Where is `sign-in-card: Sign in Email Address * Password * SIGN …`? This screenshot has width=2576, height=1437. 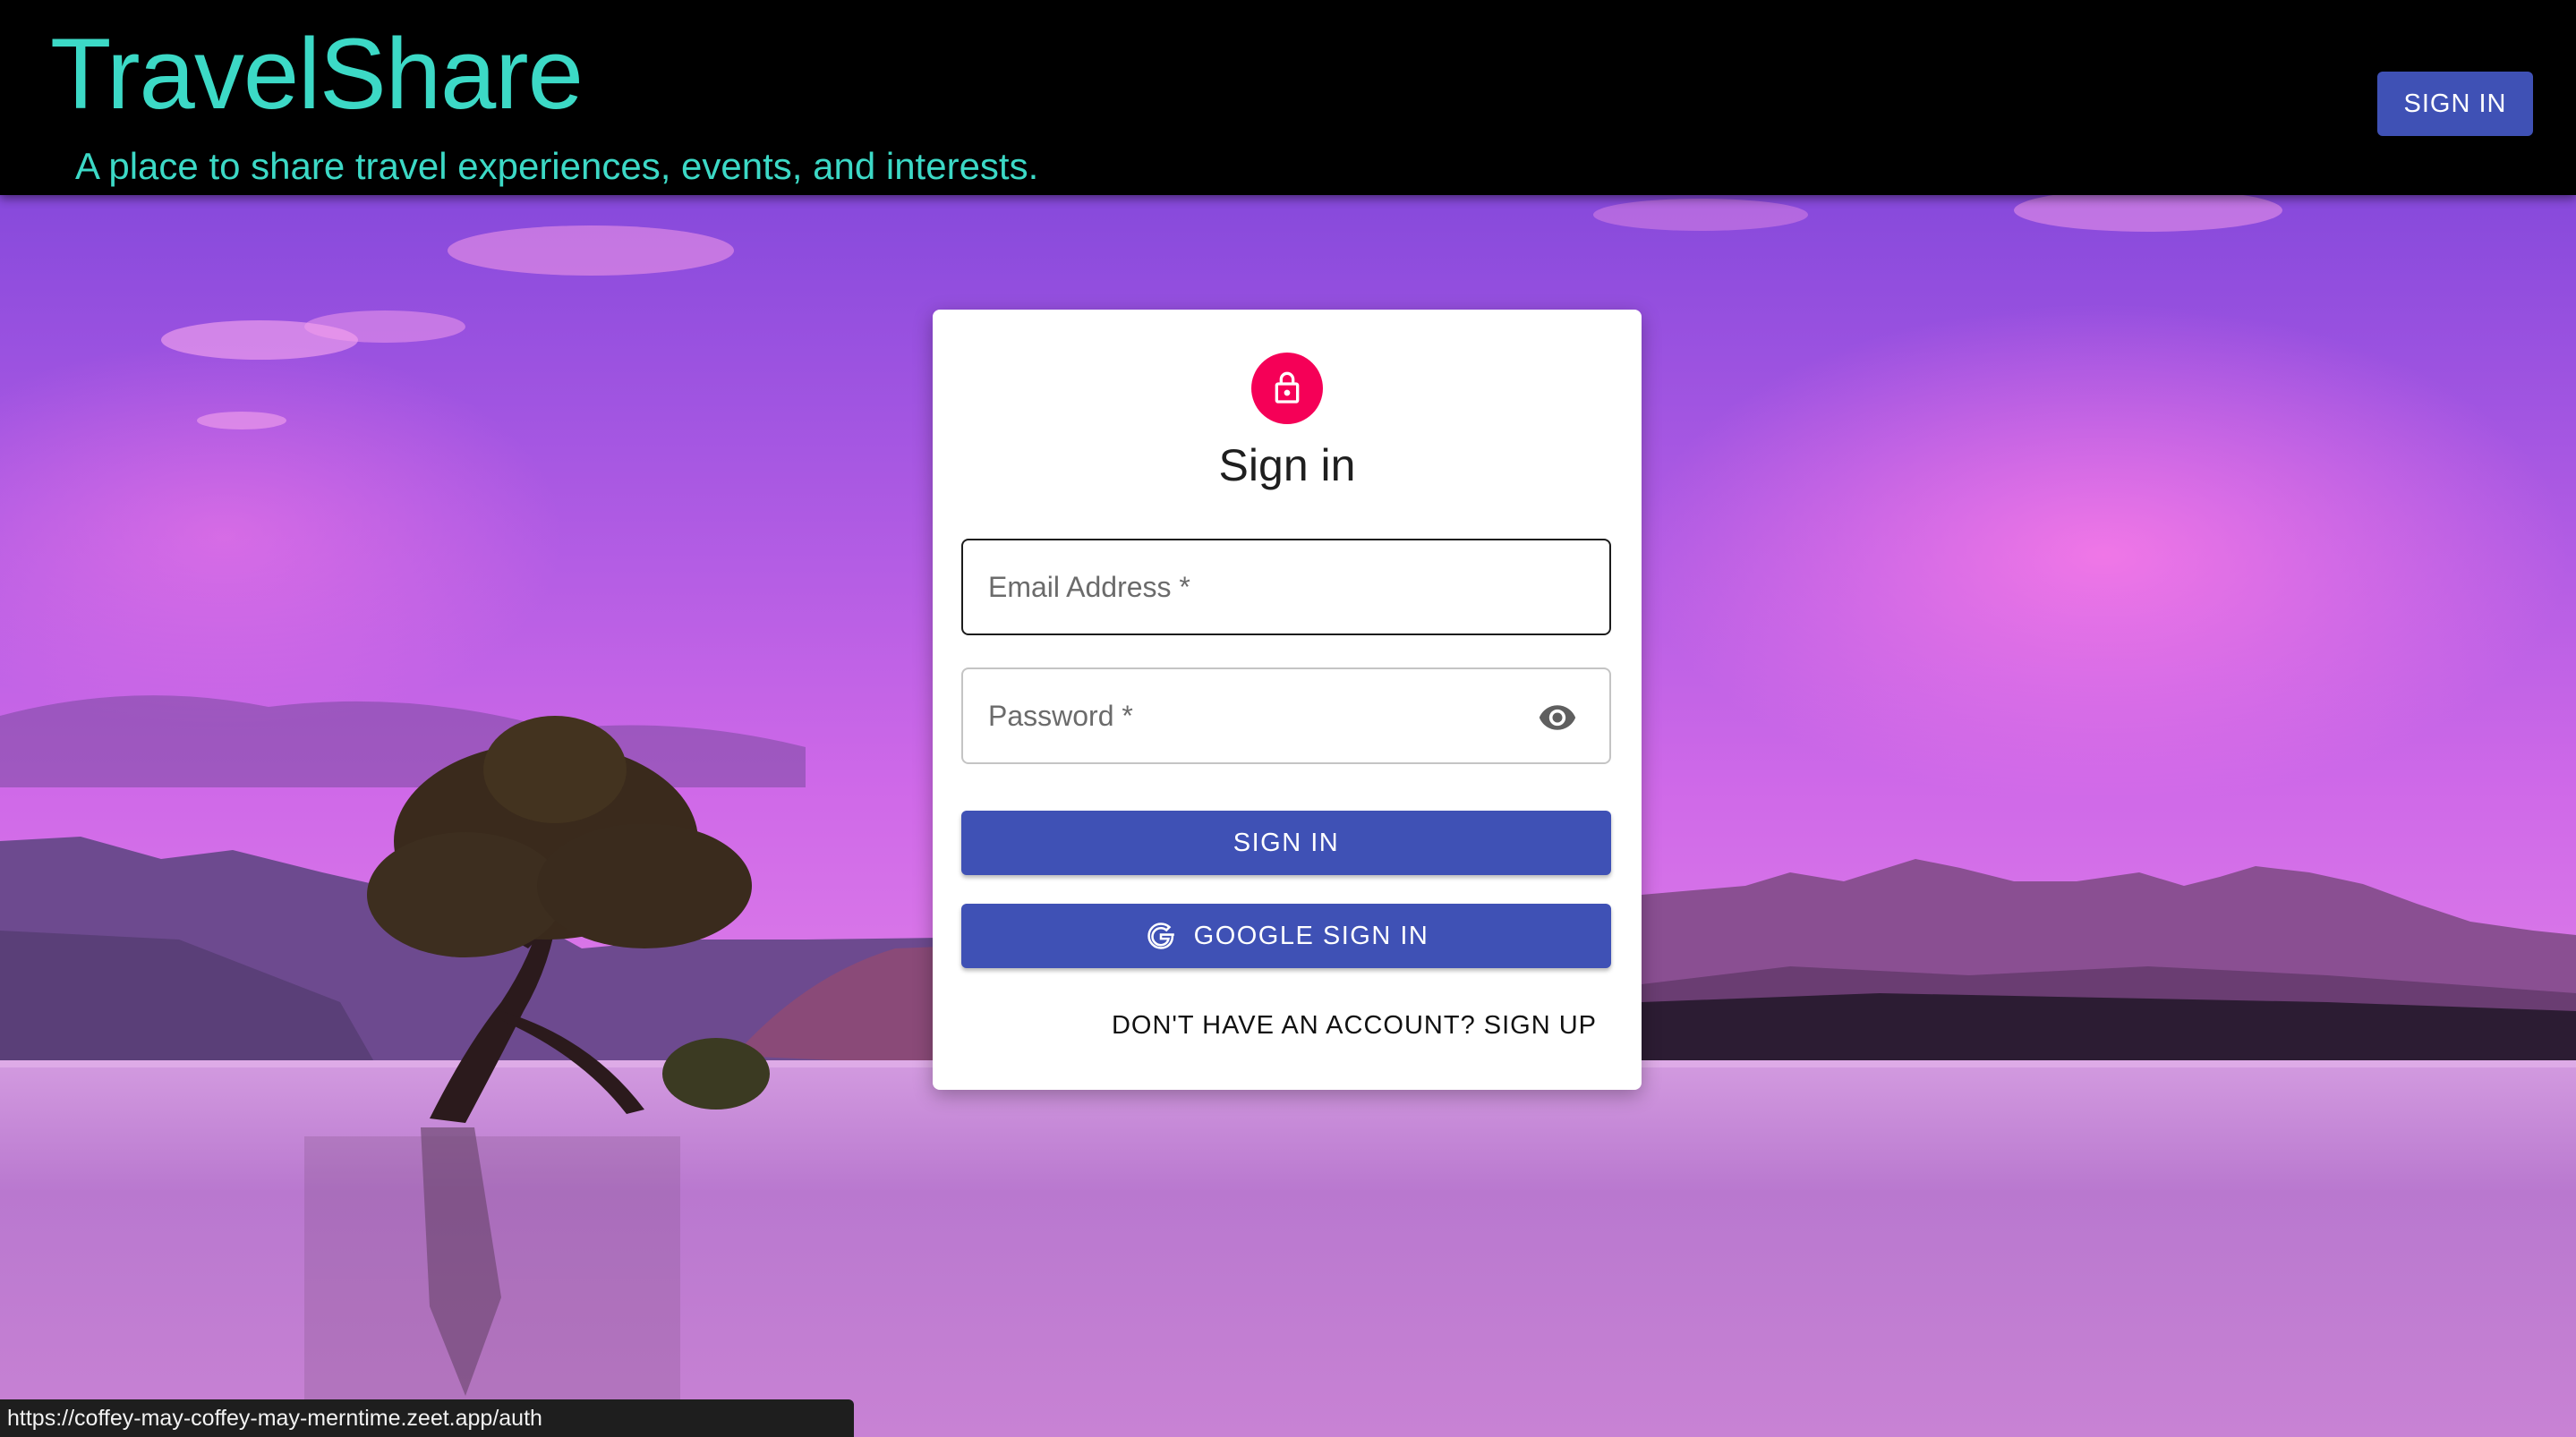 sign-in-card: Sign in Email Address * Password * SIGN … is located at coordinates (1287, 700).